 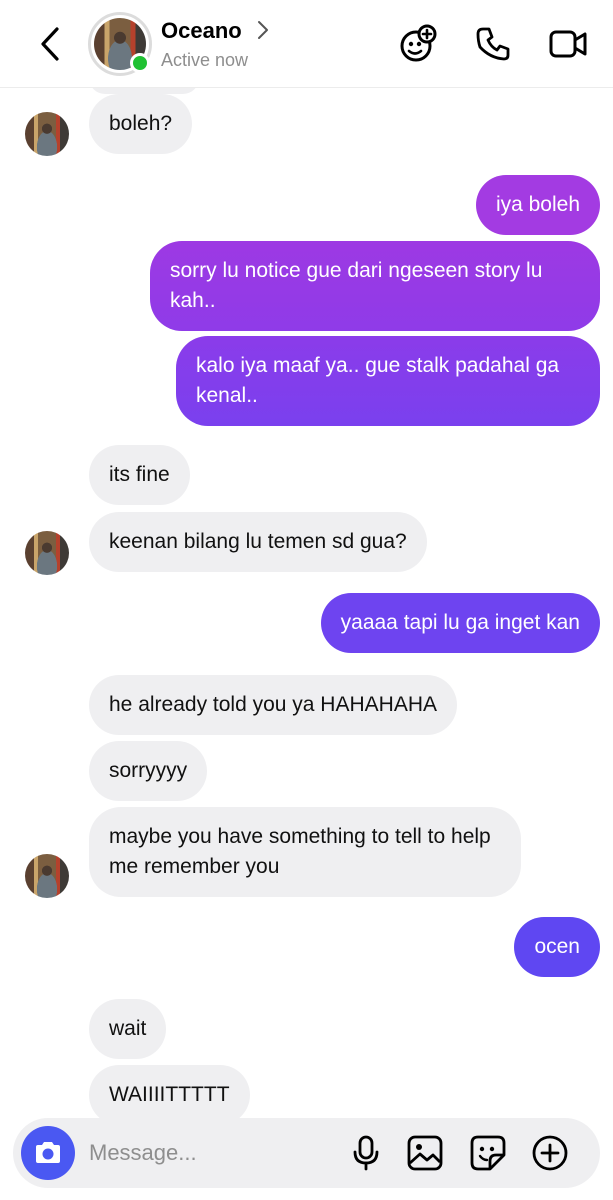 What do you see at coordinates (460, 623) in the screenshot?
I see `message-bubble-sent: yaaaa tapi lu ga inget kan` at bounding box center [460, 623].